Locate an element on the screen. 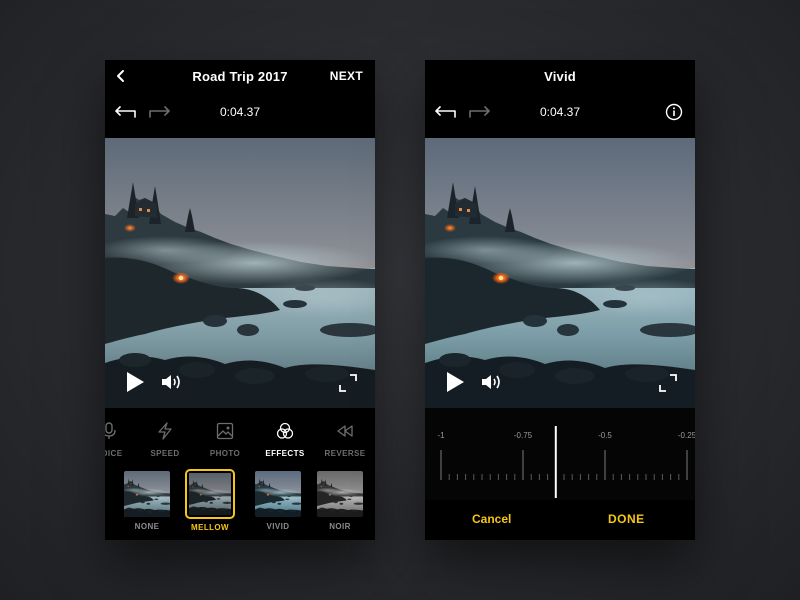 The height and width of the screenshot is (600, 800). action-bar: Cancel DONE is located at coordinates (560, 520).